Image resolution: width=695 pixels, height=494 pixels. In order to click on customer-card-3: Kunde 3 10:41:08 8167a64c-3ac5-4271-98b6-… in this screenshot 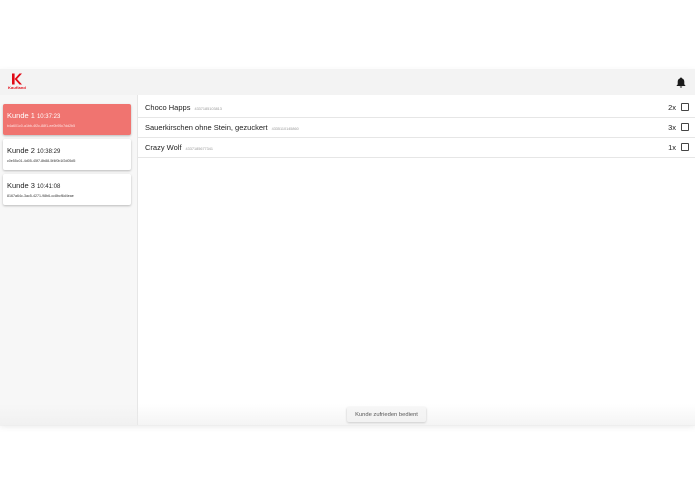, I will do `click(67, 189)`.